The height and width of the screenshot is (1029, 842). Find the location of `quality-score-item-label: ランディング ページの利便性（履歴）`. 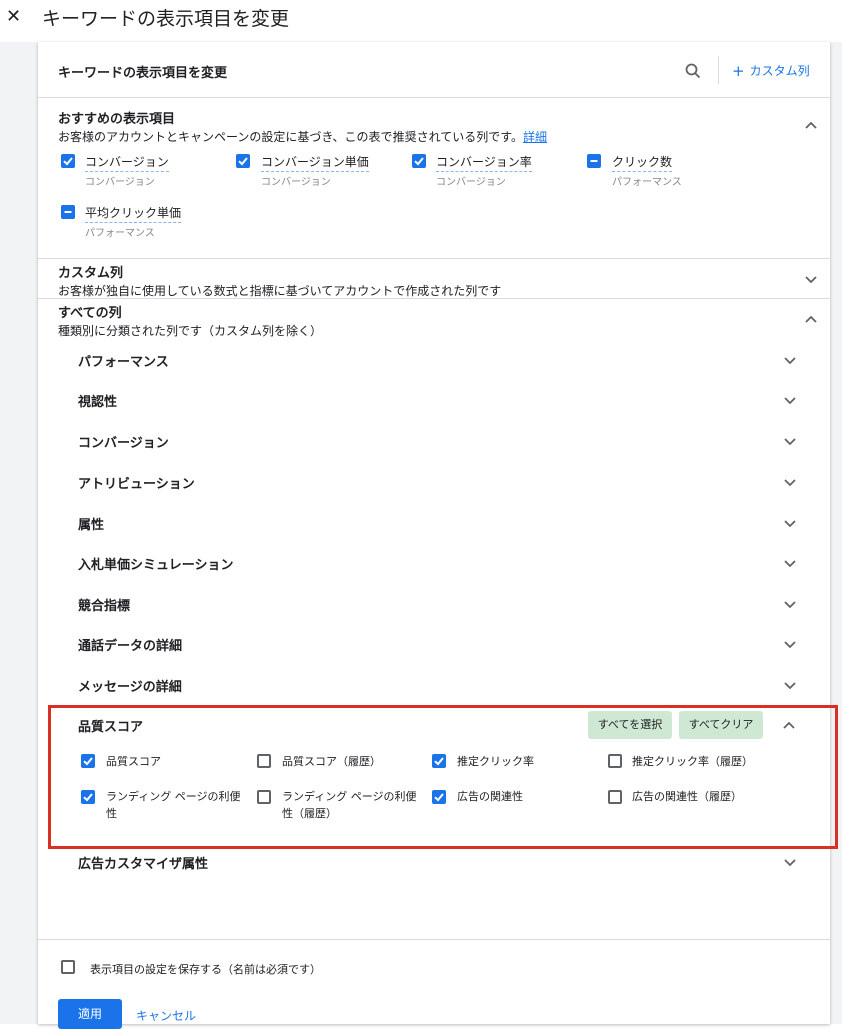

quality-score-item-label: ランディング ページの利便性（履歴） is located at coordinates (349, 805).